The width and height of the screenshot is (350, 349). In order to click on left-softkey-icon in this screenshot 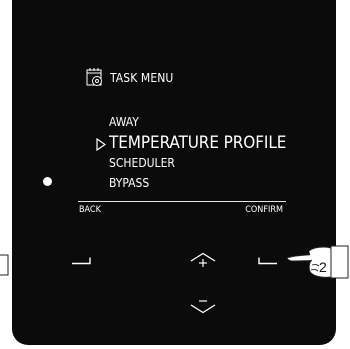, I will do `click(82, 261)`.